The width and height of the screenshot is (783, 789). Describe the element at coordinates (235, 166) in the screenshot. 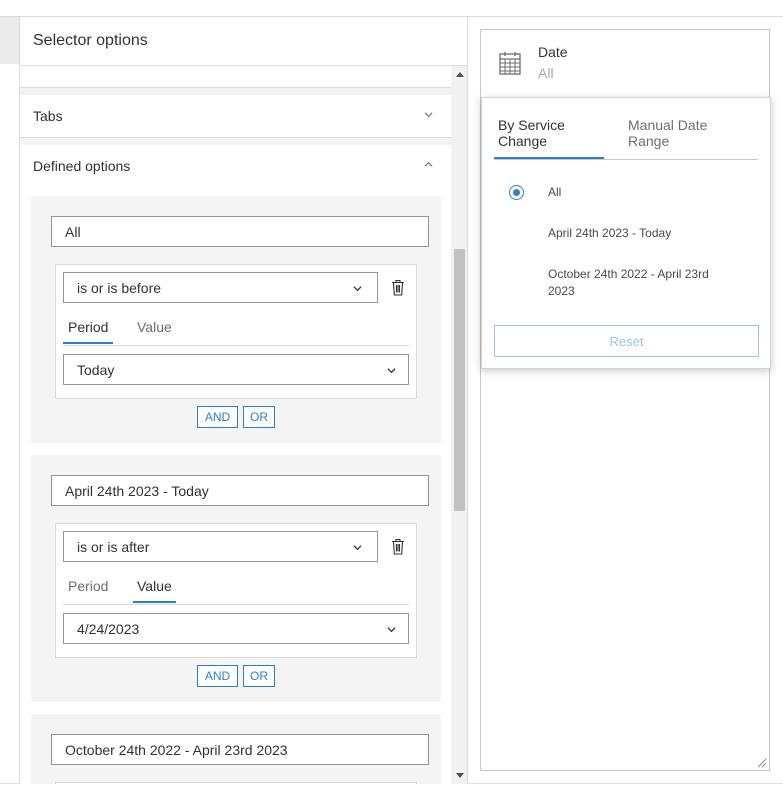

I see `defined-options-section-header: Defined options` at that location.